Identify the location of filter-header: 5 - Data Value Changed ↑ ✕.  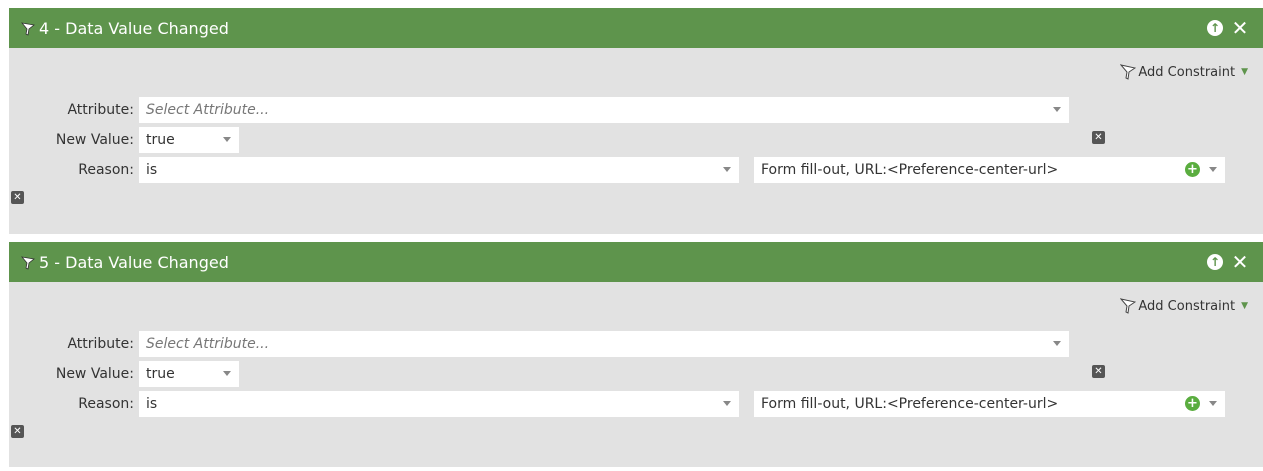
(636, 262).